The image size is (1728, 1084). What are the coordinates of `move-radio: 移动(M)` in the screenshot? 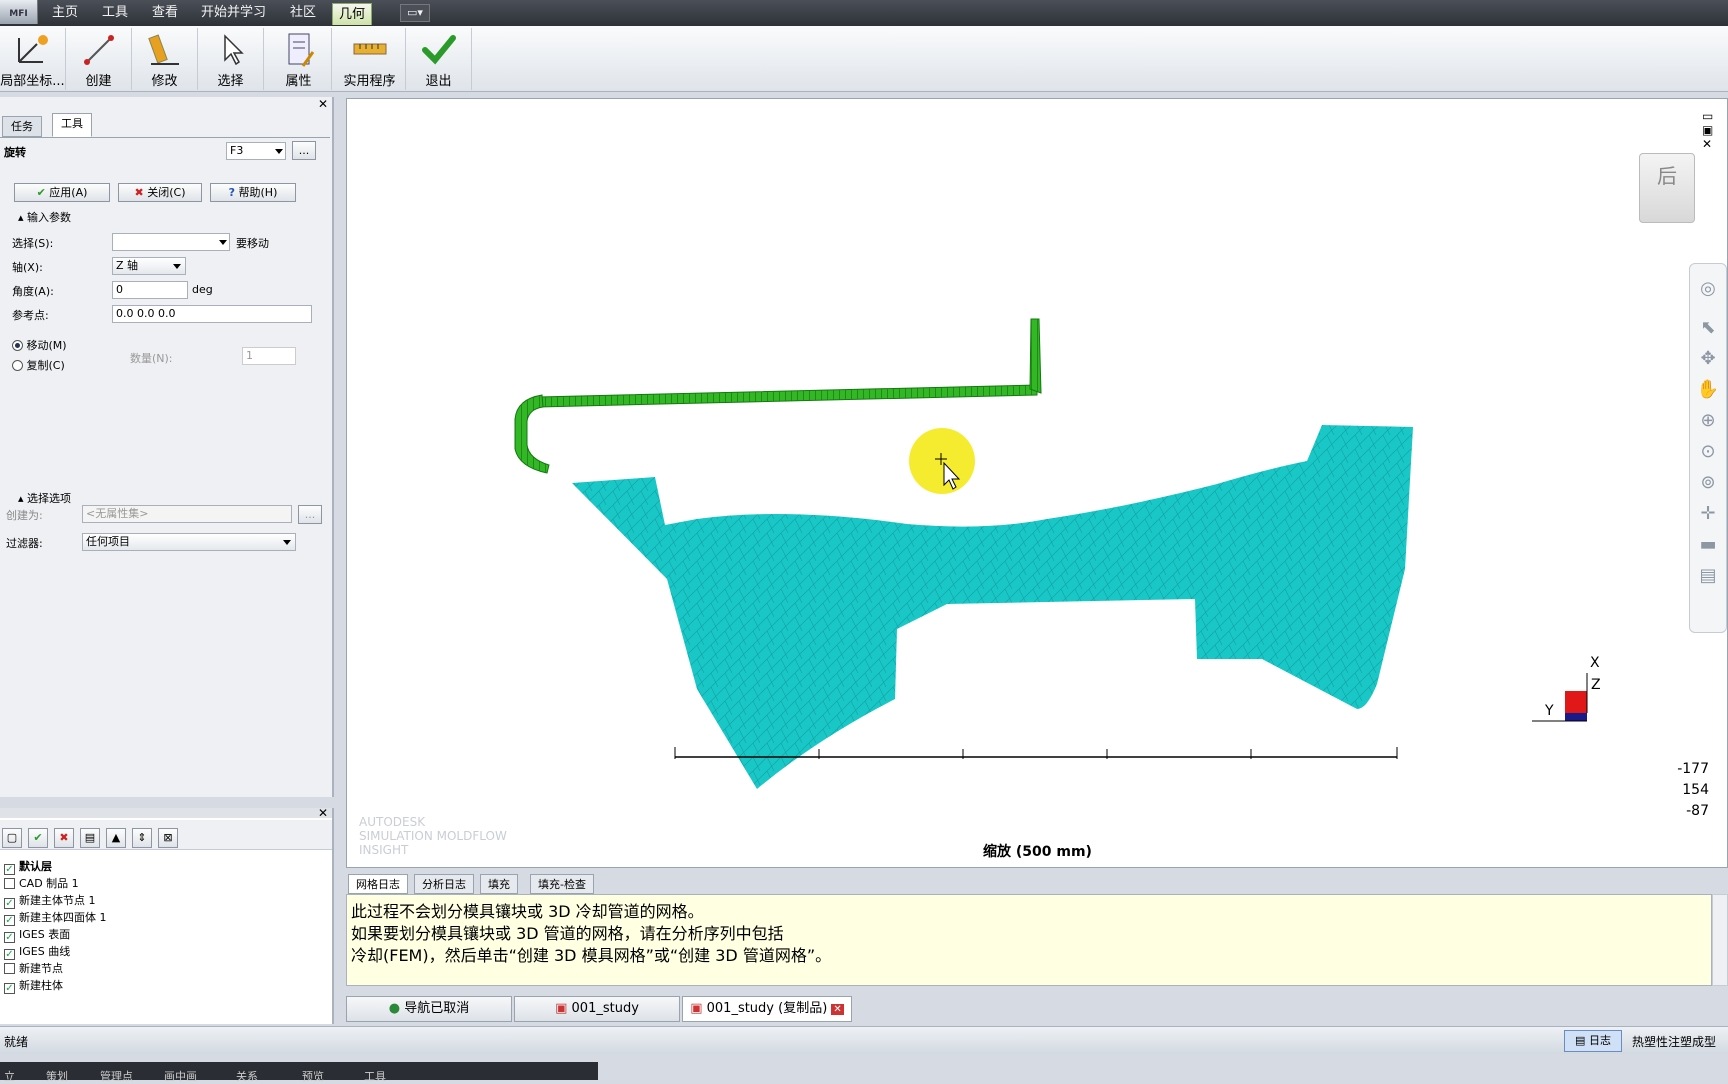 It's located at (39, 345).